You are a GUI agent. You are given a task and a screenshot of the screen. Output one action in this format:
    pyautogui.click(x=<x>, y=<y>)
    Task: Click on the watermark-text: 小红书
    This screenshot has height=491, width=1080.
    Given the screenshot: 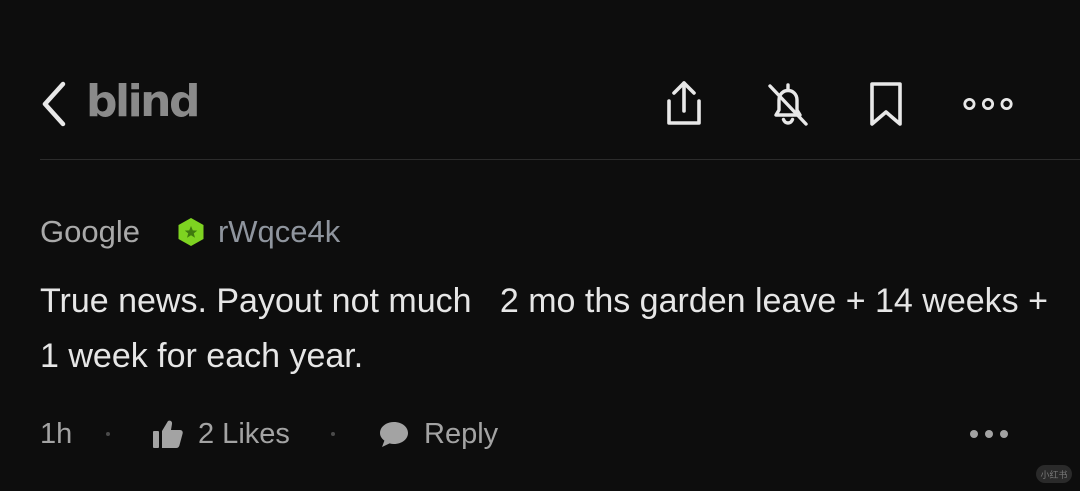 What is the action you would take?
    pyautogui.click(x=1054, y=474)
    